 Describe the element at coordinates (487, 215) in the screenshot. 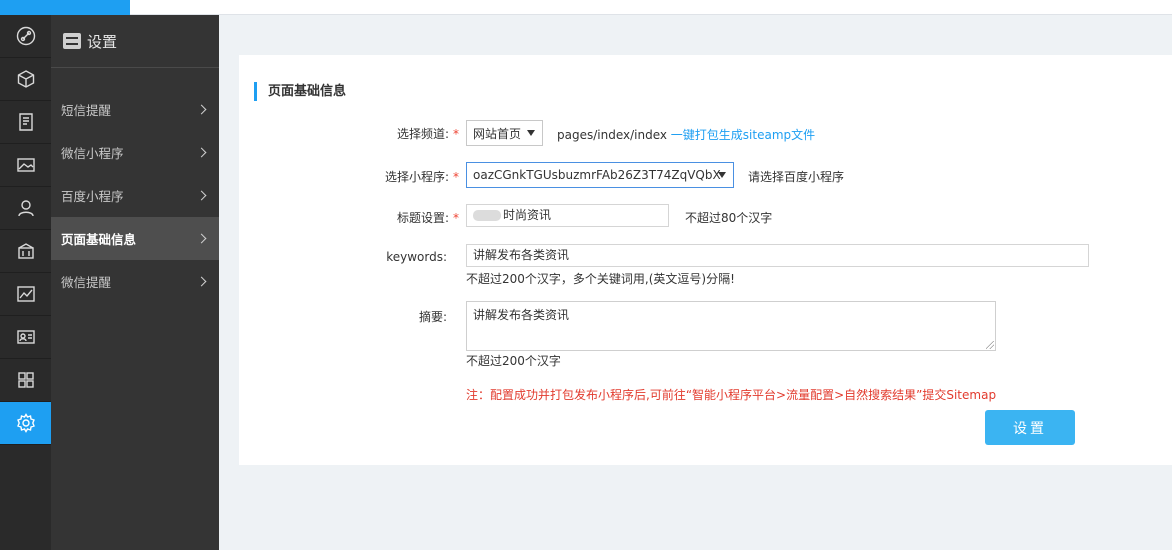

I see `redacted-text` at that location.